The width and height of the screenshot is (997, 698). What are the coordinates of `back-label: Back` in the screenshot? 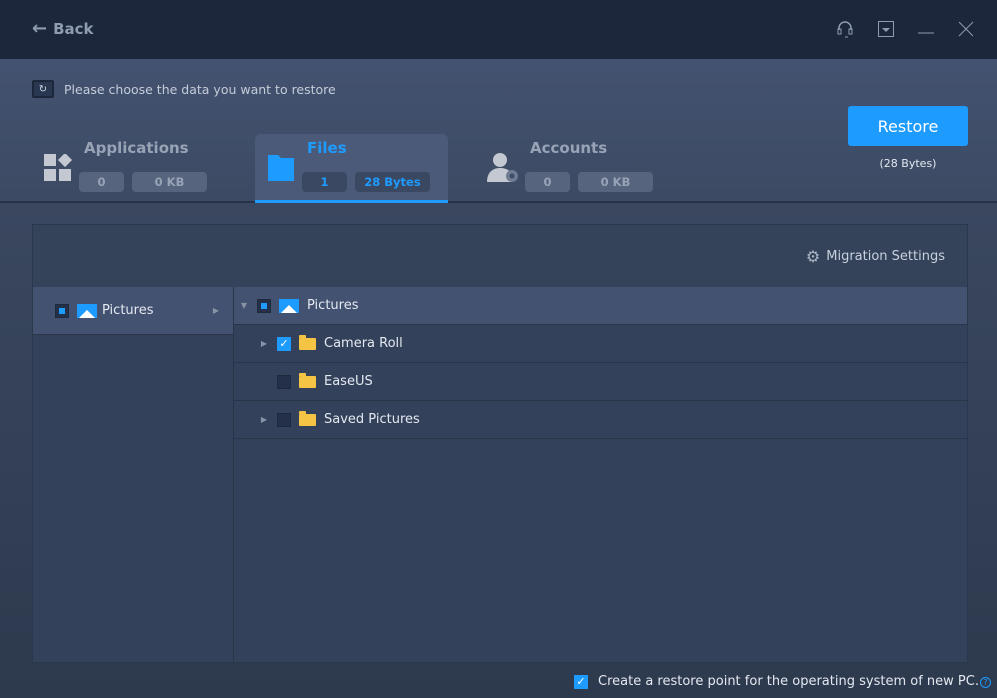 It's located at (73, 28).